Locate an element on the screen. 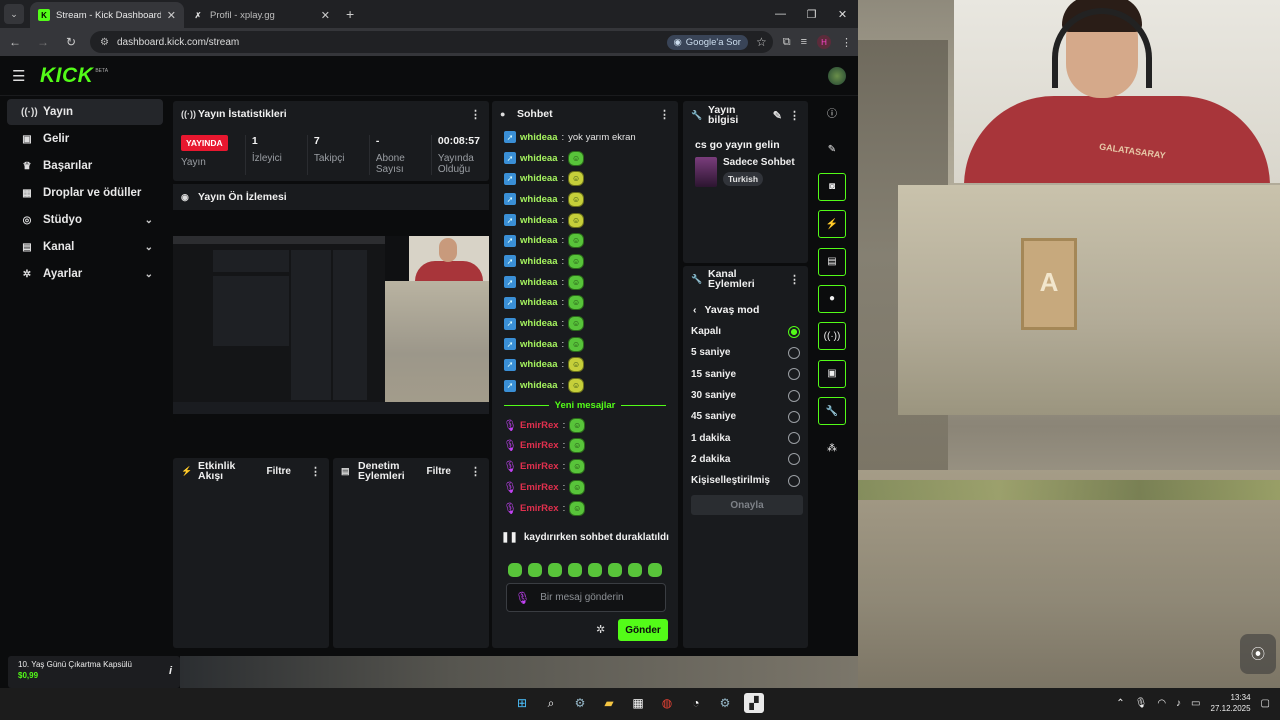 Image resolution: width=1280 pixels, height=720 pixels. sidebar-item-droplar: ▦ Droplar ve ödüller is located at coordinates (85, 193).